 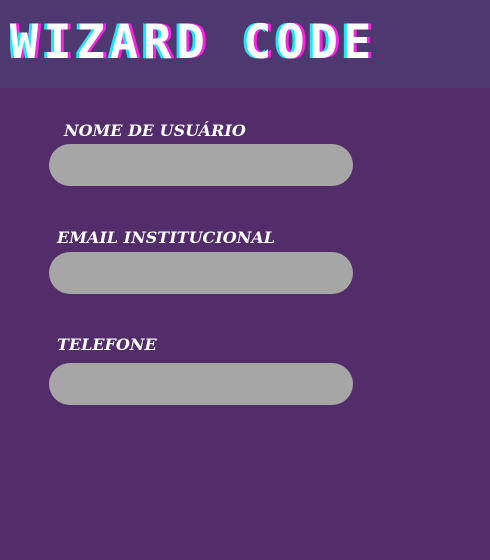 I want to click on phone-label: TELEFONE, so click(x=107, y=344).